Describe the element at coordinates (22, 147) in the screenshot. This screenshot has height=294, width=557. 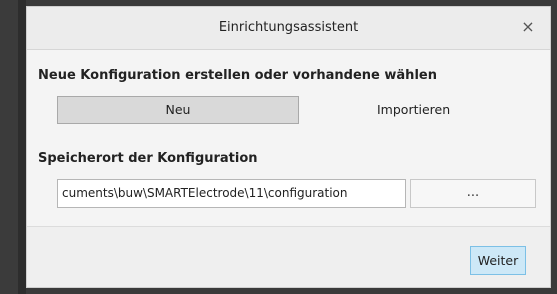
I see `background-separator` at that location.